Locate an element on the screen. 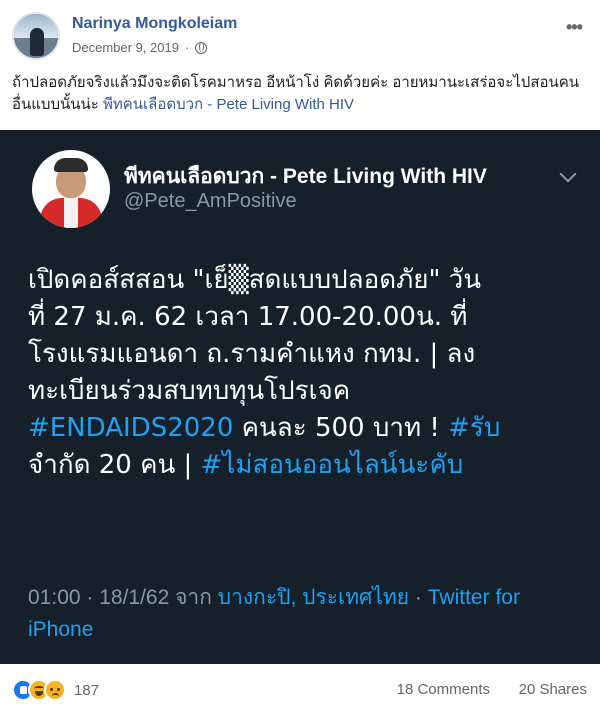 This screenshot has height=711, width=600. tweet-line: โรงแรมแอนดา ถ.รามคำแหง กทม. | ลง is located at coordinates (252, 354).